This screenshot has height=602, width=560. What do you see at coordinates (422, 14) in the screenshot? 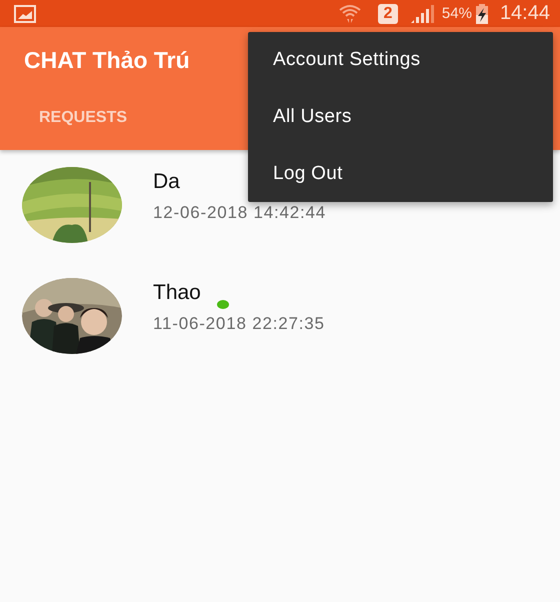
I see `signal-icon` at bounding box center [422, 14].